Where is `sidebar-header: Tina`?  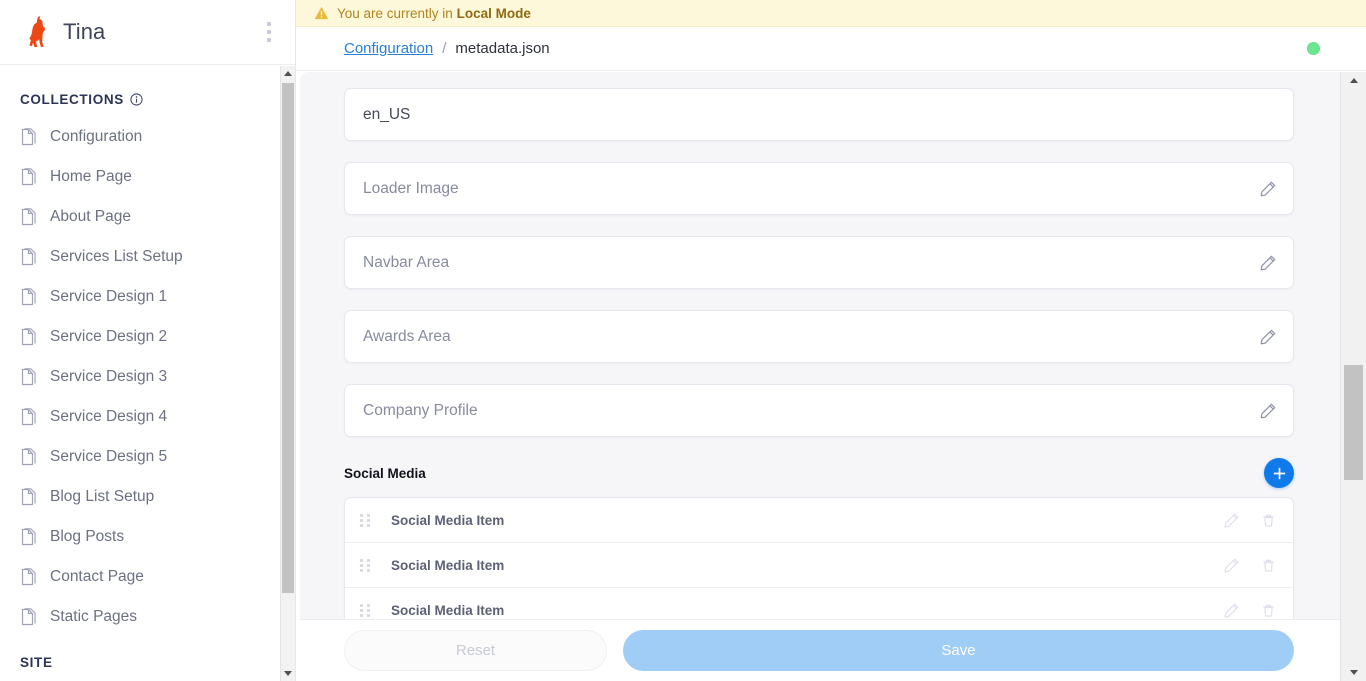 sidebar-header: Tina is located at coordinates (147, 32).